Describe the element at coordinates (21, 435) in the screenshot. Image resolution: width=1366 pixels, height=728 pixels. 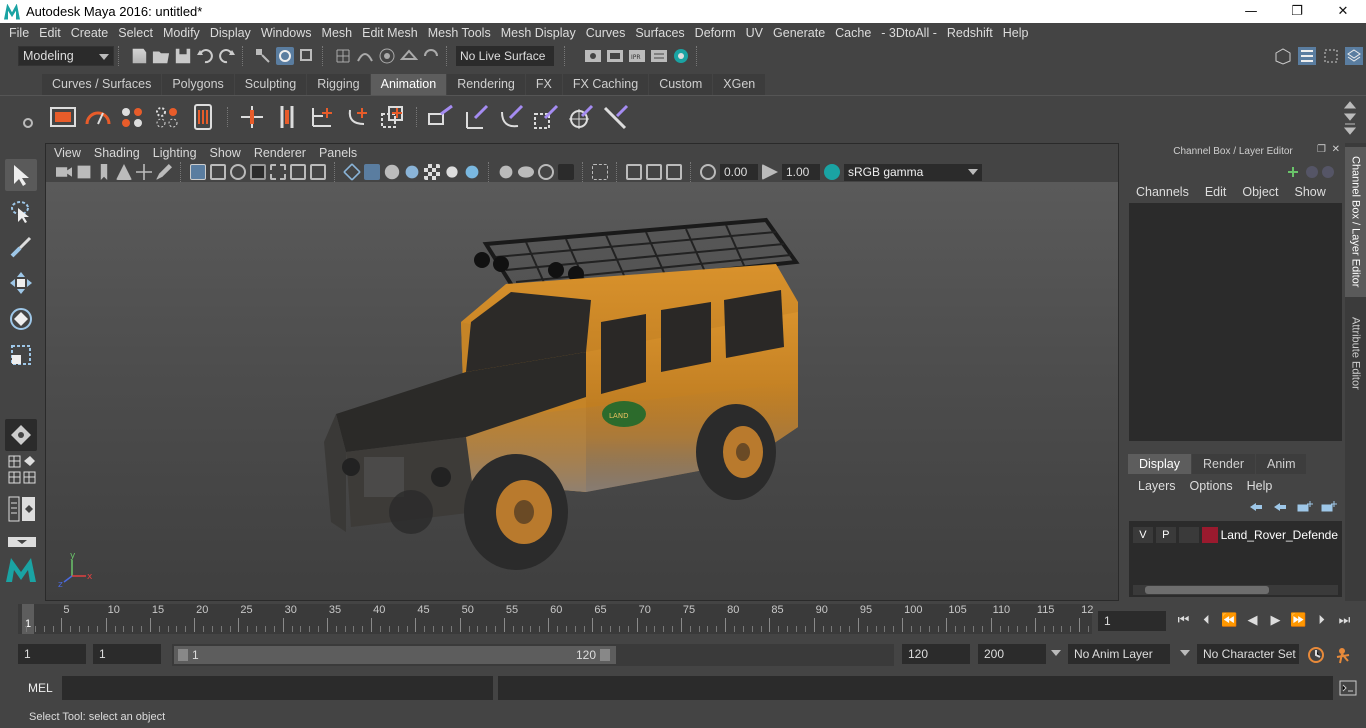
I see `show-manipulator-tool` at that location.